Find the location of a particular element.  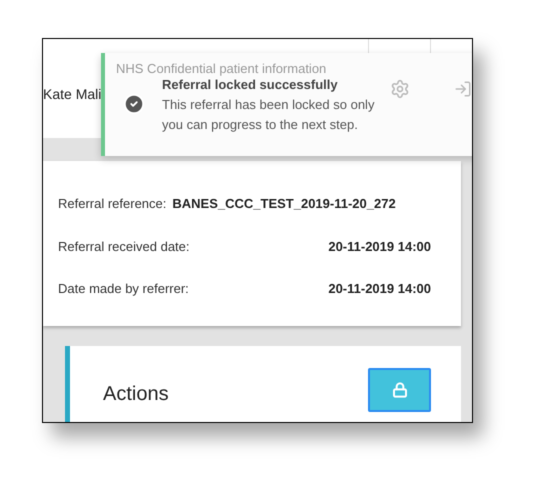

user-name: Kate Mali is located at coordinates (72, 94).